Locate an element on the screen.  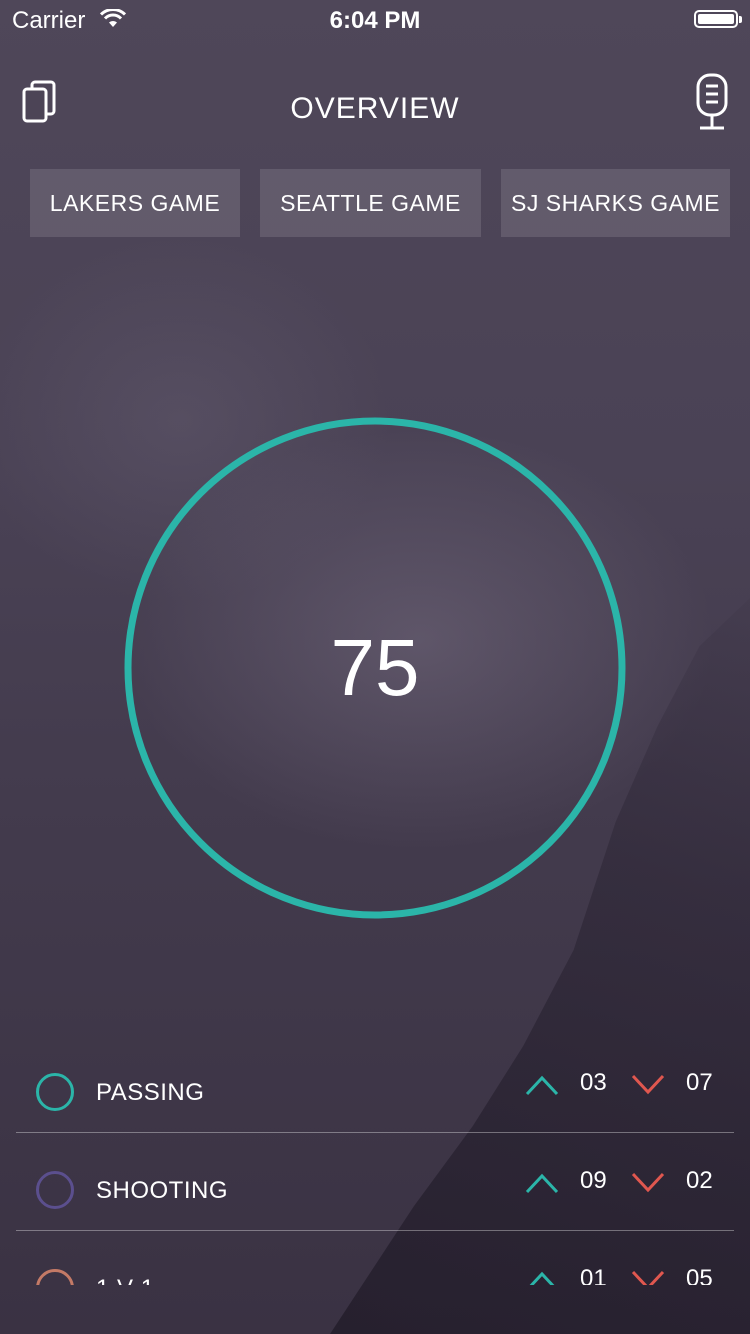
stat-row-shooting: SHOOTING 09 02 is located at coordinates (375, 1182).